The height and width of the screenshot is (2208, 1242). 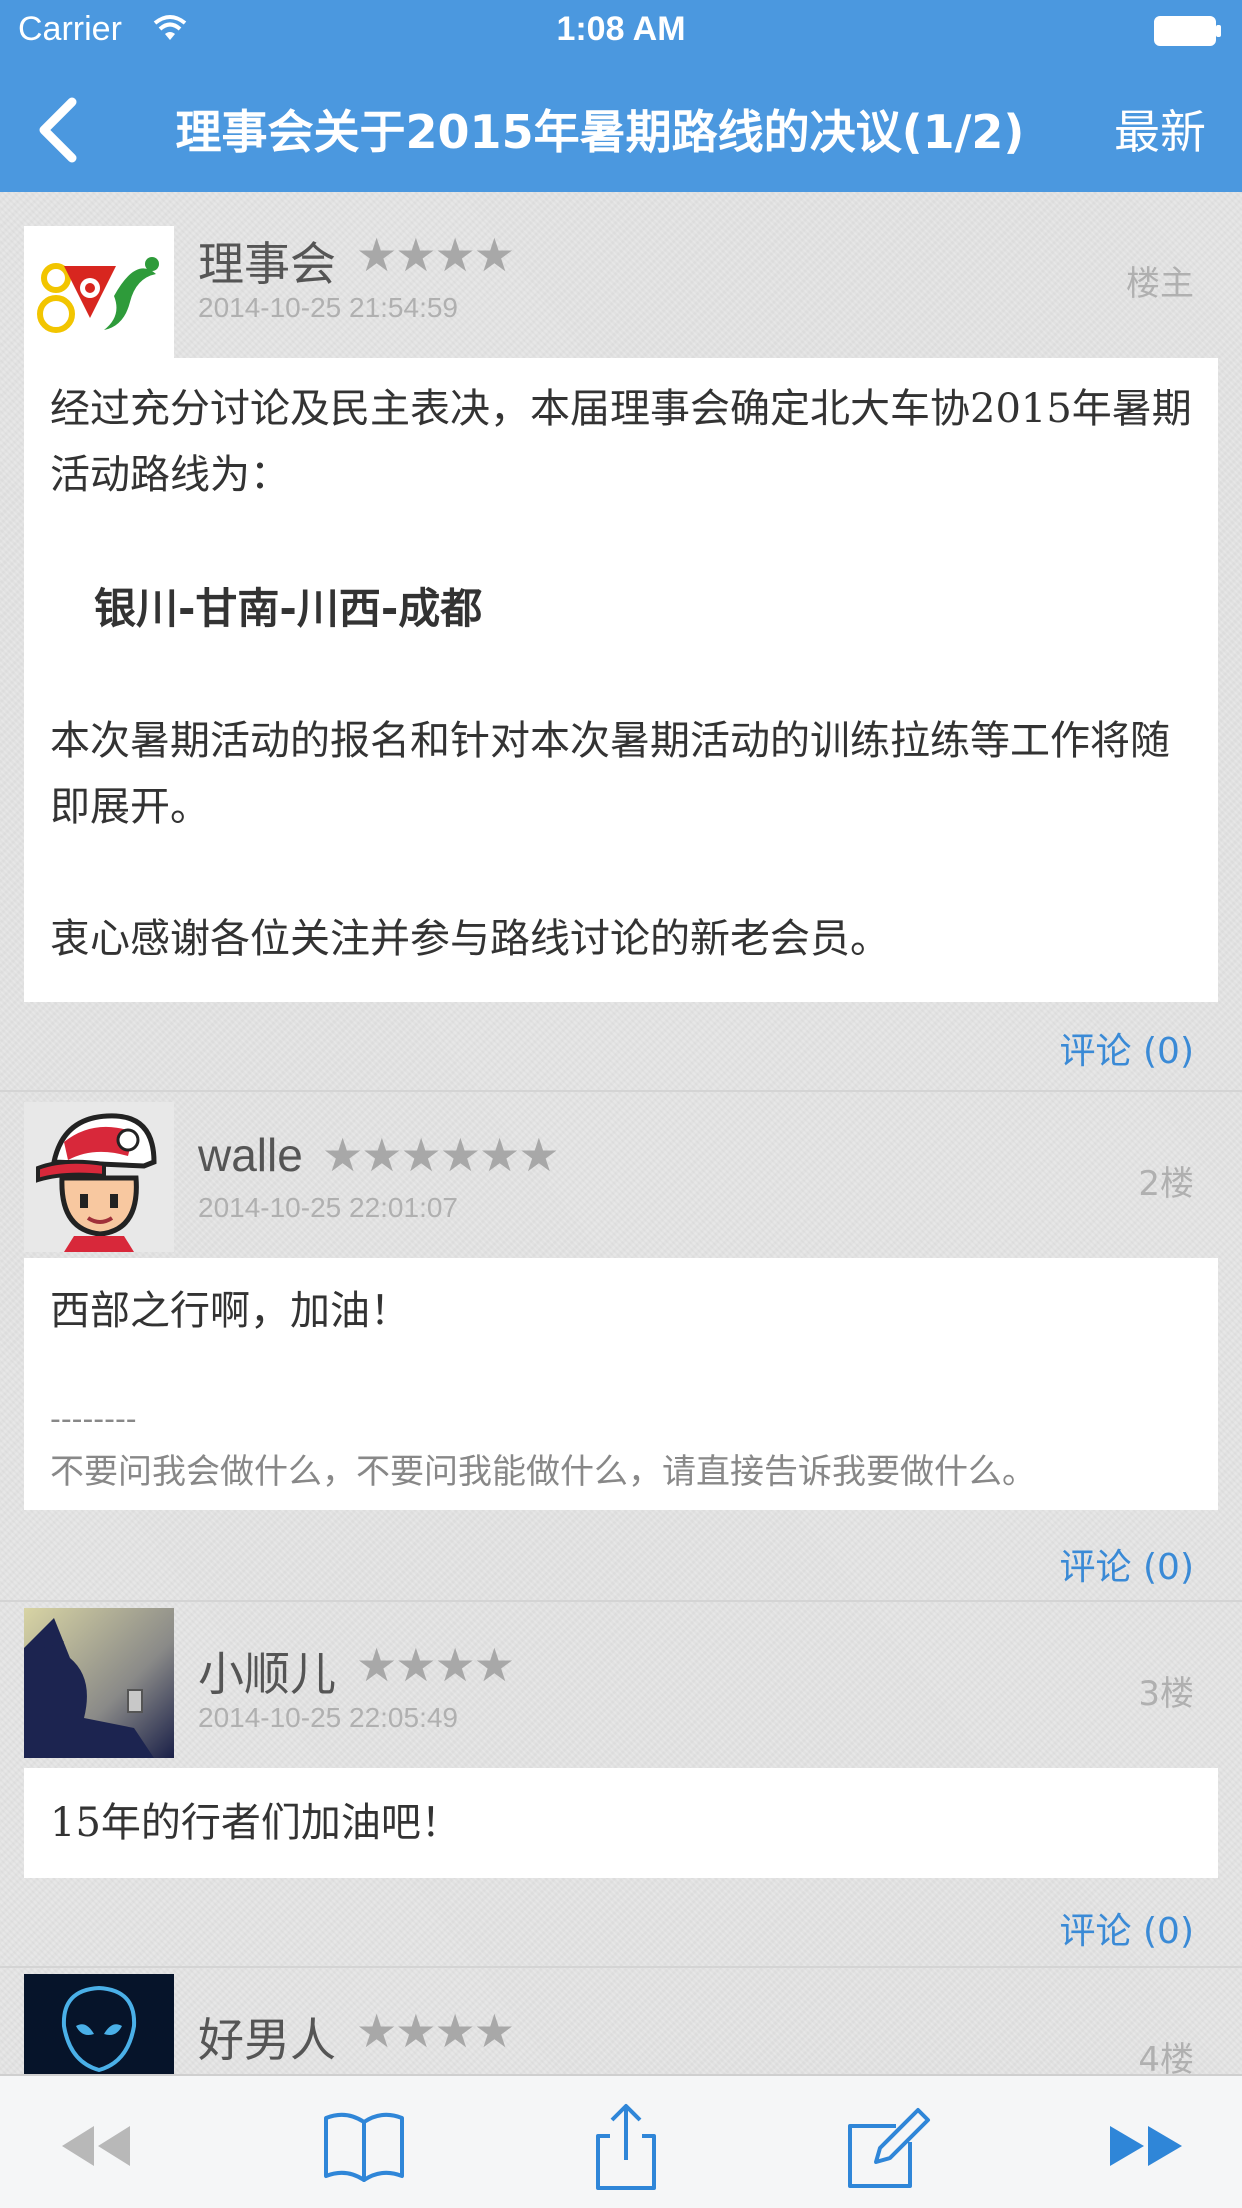 I want to click on post-paragraph: 本次暑期活动的报名和针对本次暑期活动的训练拉练等工作将随即展开。, so click(x=610, y=774).